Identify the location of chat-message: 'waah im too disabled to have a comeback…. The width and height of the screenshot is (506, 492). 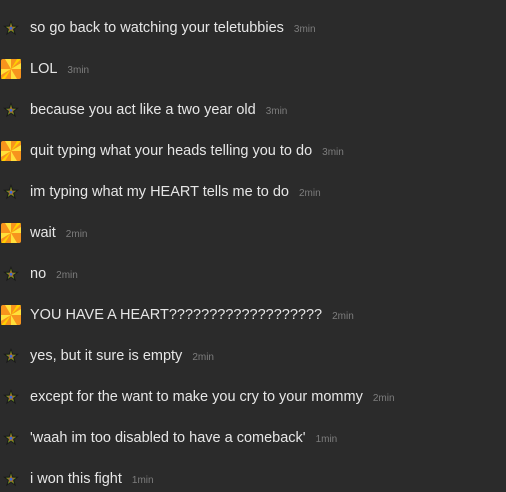
(253, 437).